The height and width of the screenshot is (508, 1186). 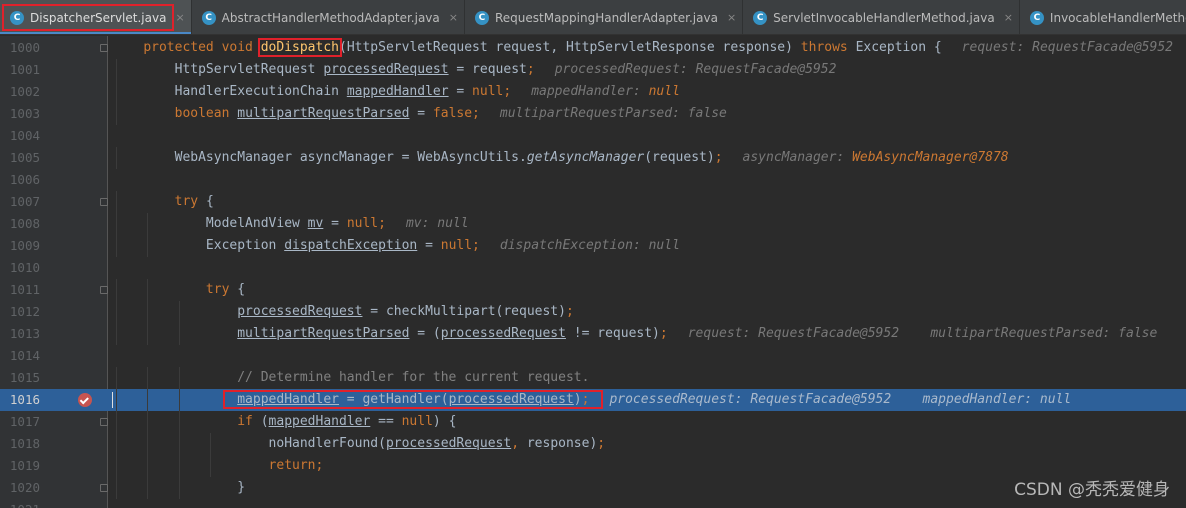 I want to click on code-line-1010: 1010, so click(x=593, y=268).